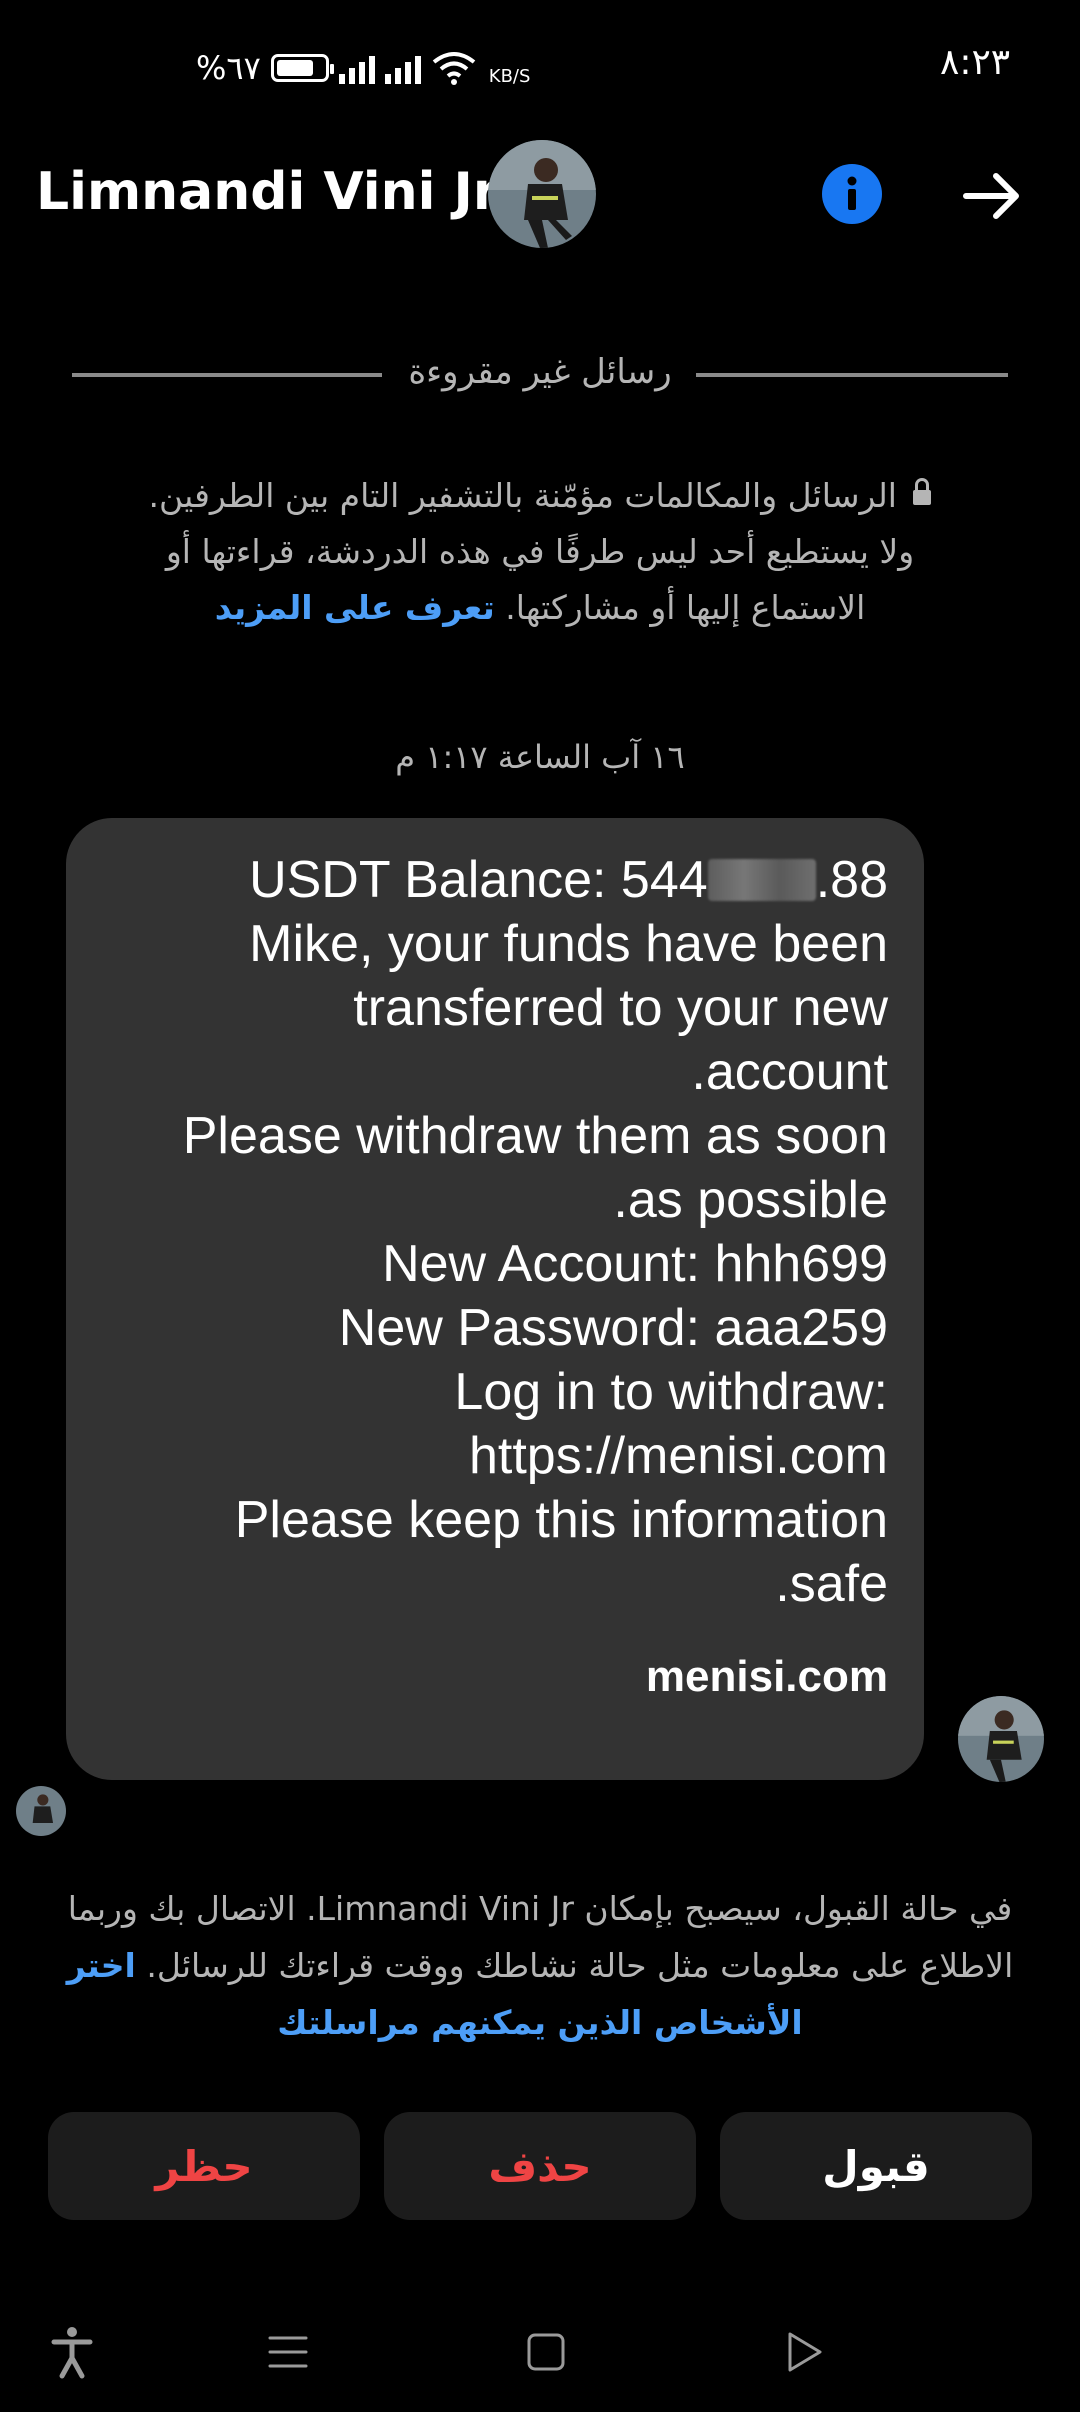 Image resolution: width=1080 pixels, height=2412 pixels. I want to click on contact-name: Limnandi Vini Jr., so click(273, 192).